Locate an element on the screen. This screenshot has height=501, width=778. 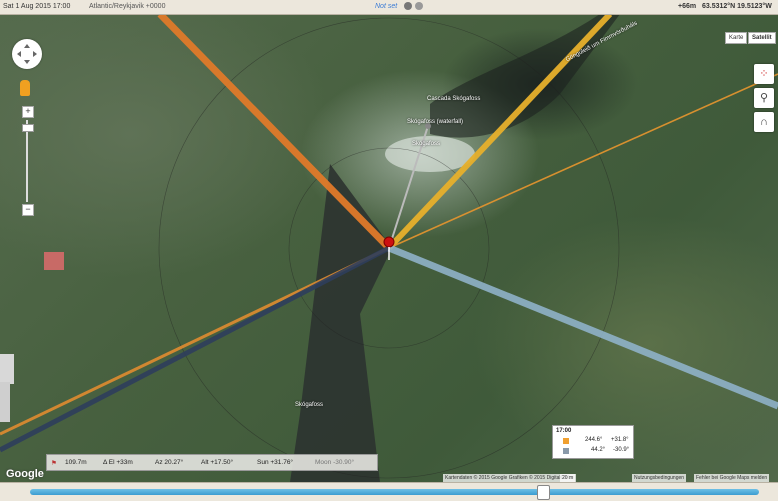
moon-value: Moon -30.90° is located at coordinates (335, 462).